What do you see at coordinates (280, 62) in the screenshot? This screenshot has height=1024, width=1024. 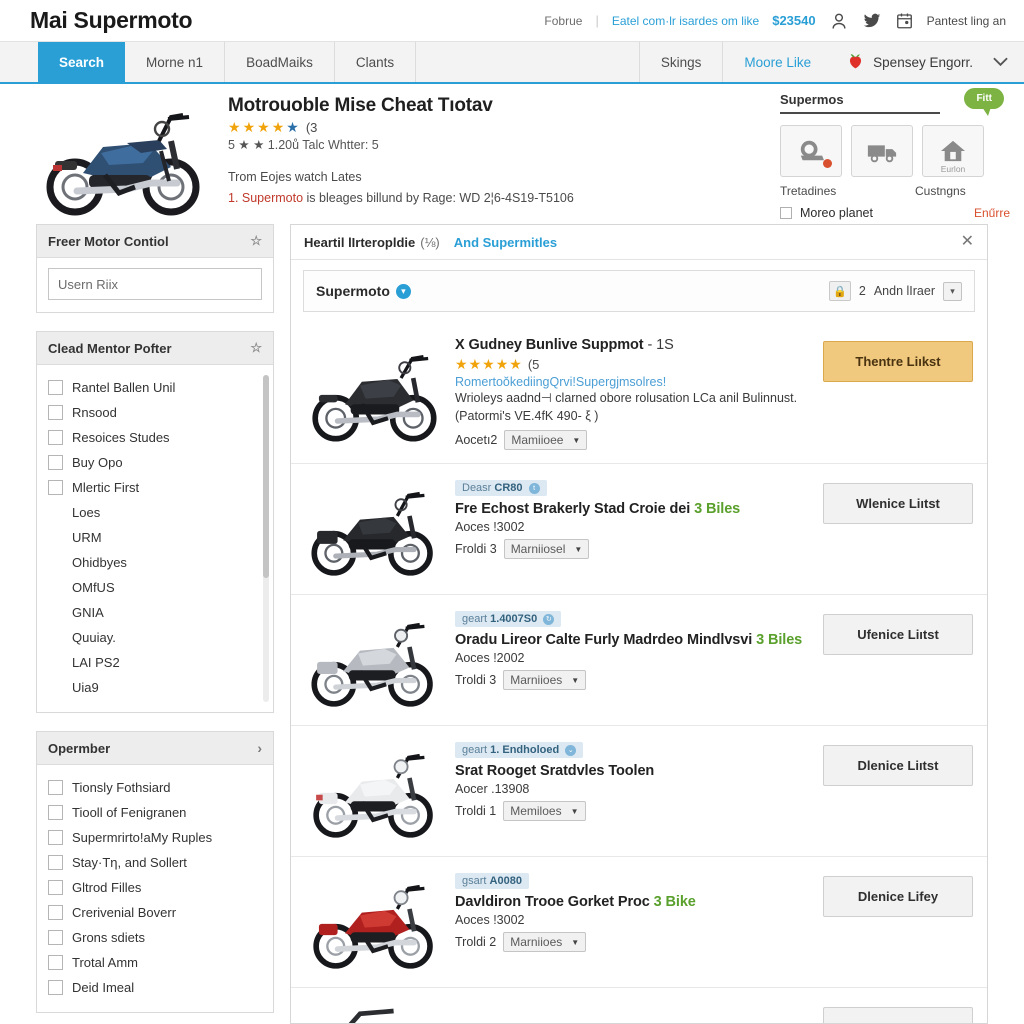 I see `tab-boadmaiks: BoadMaiks` at bounding box center [280, 62].